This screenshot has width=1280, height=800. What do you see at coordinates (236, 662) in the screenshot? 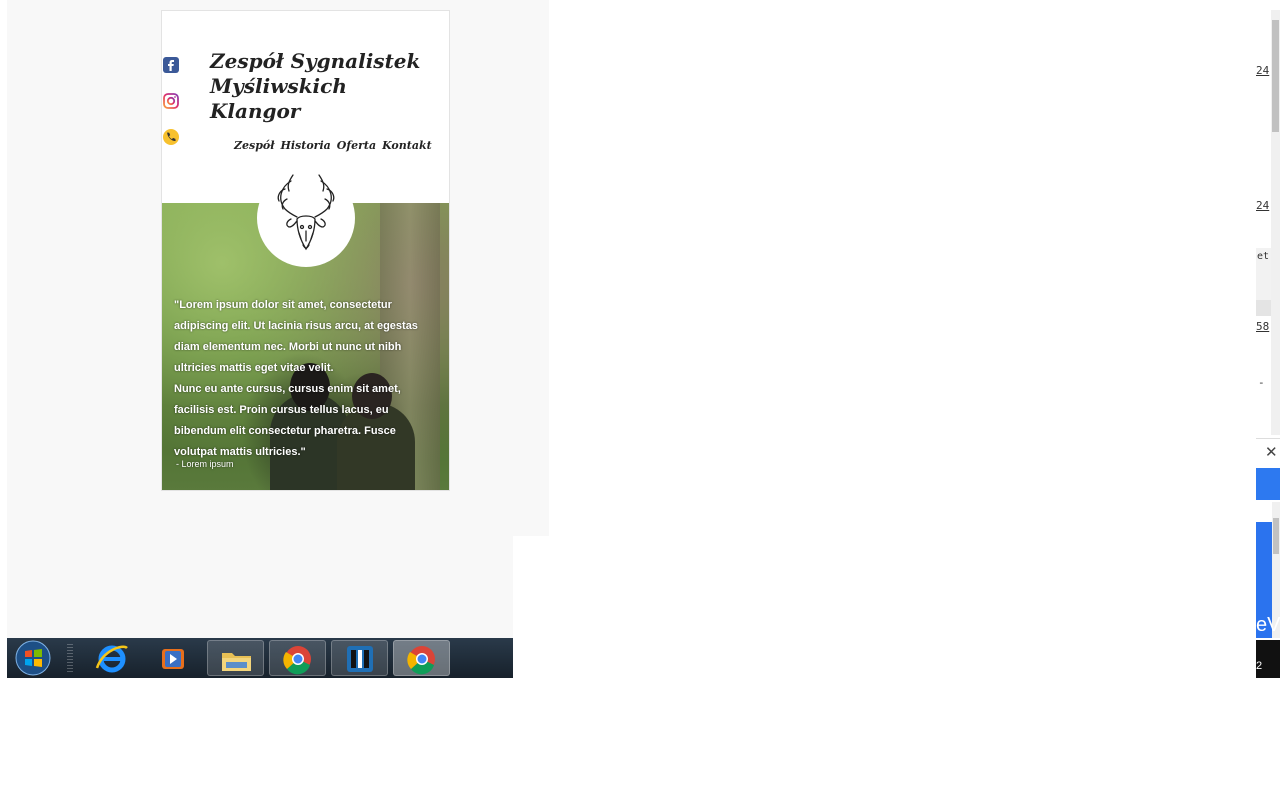
I see `file-explorer-icon` at bounding box center [236, 662].